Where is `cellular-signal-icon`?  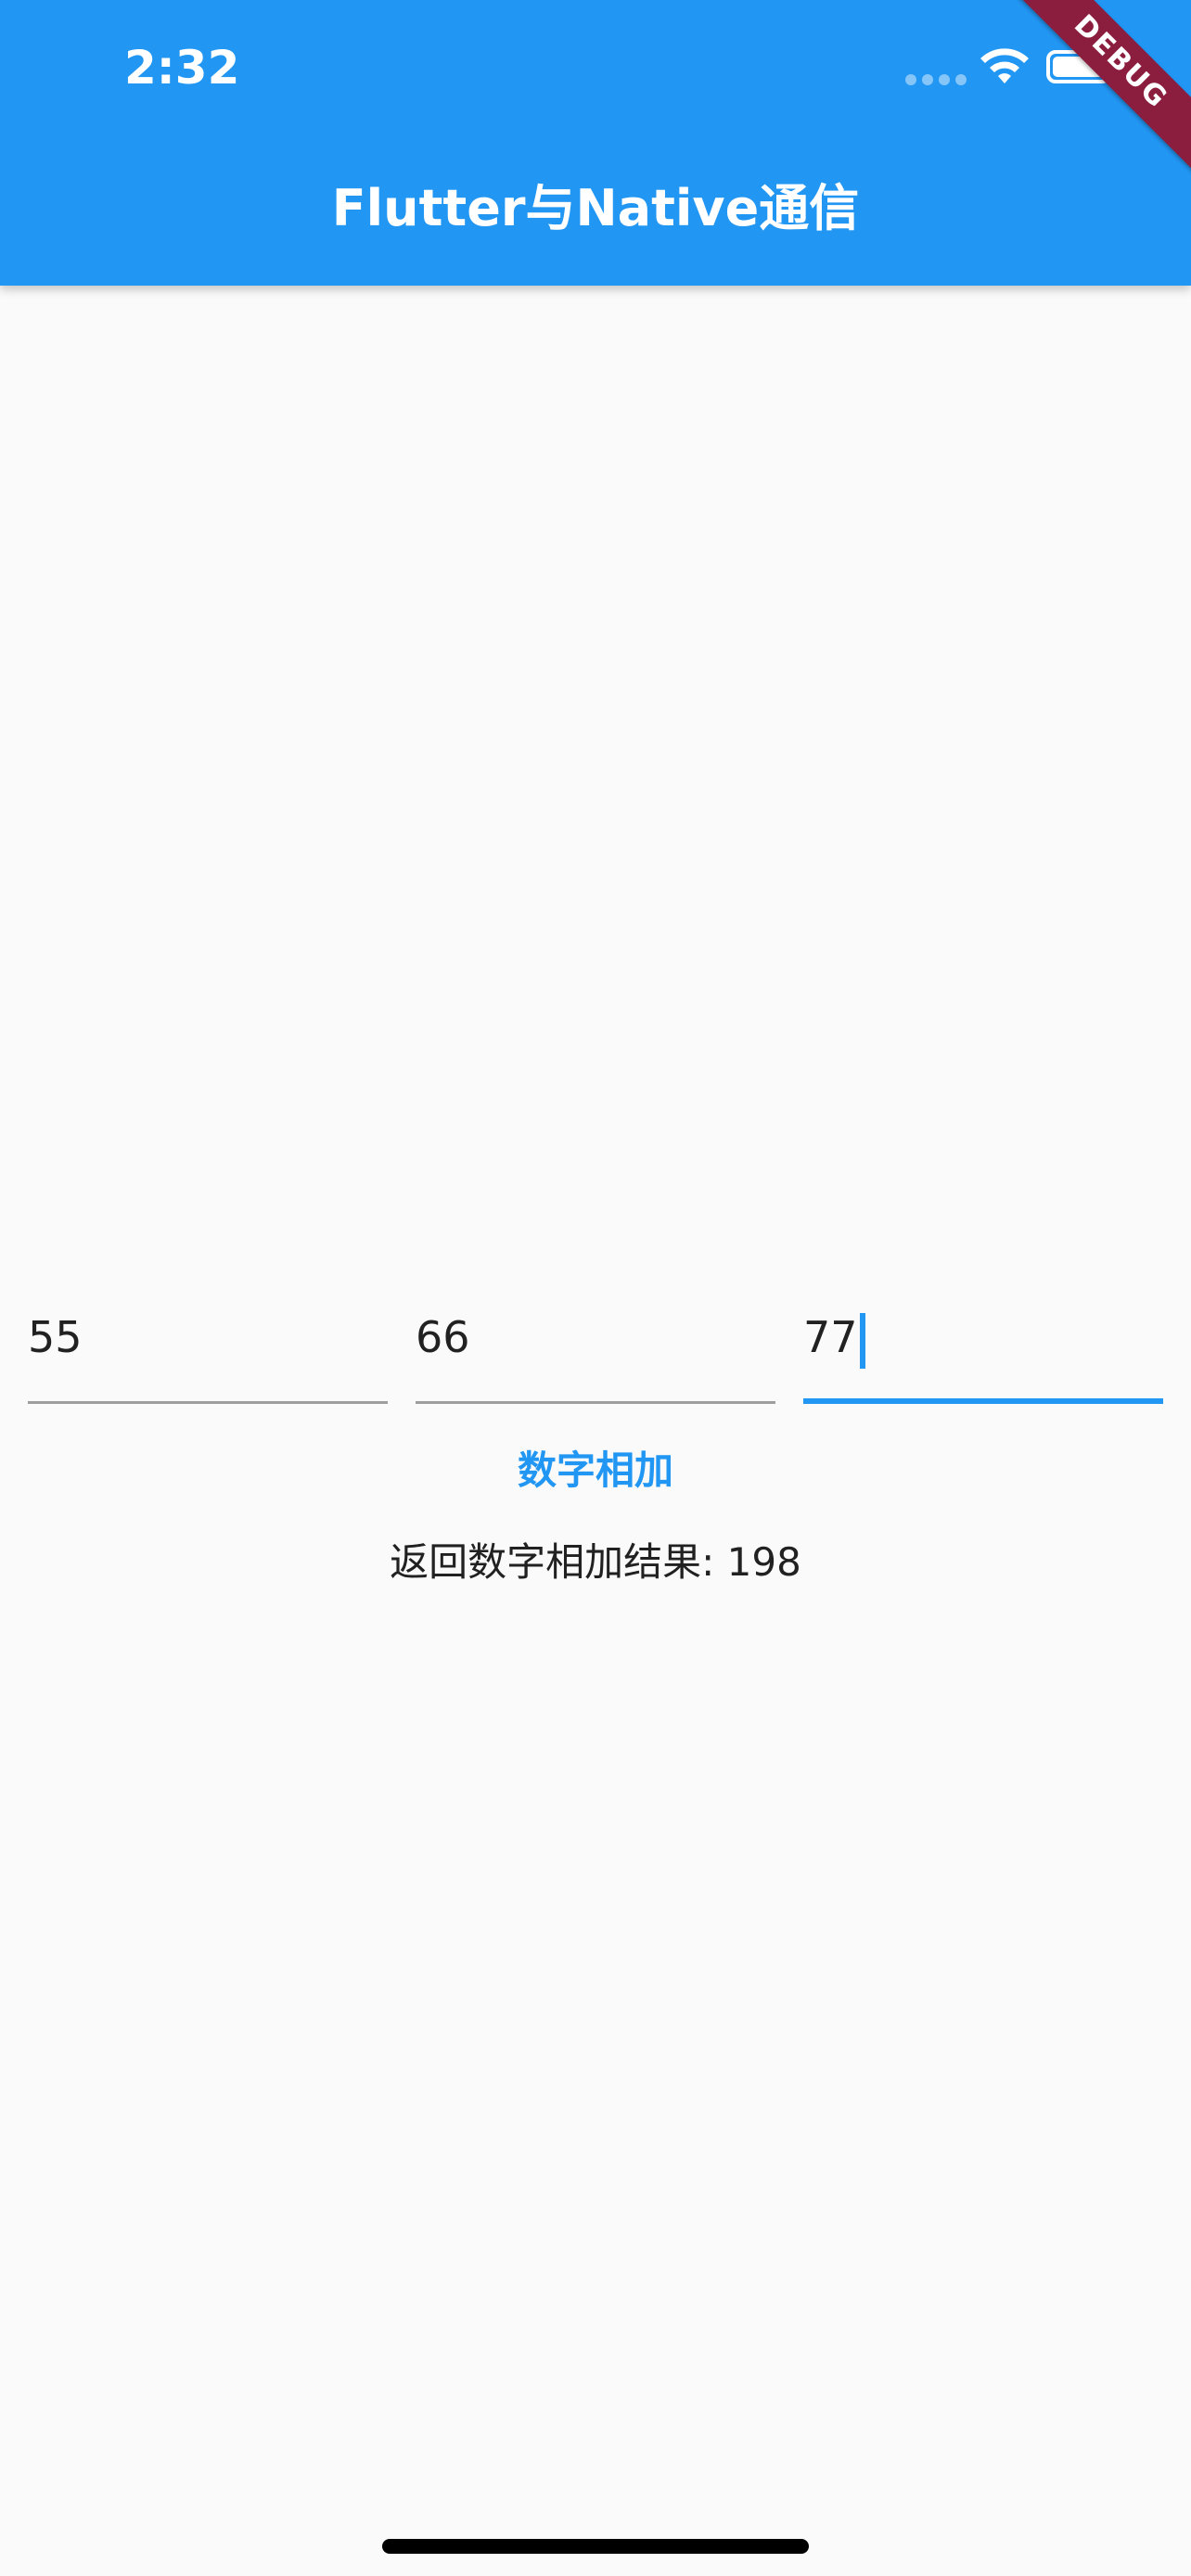
cellular-signal-icon is located at coordinates (936, 79).